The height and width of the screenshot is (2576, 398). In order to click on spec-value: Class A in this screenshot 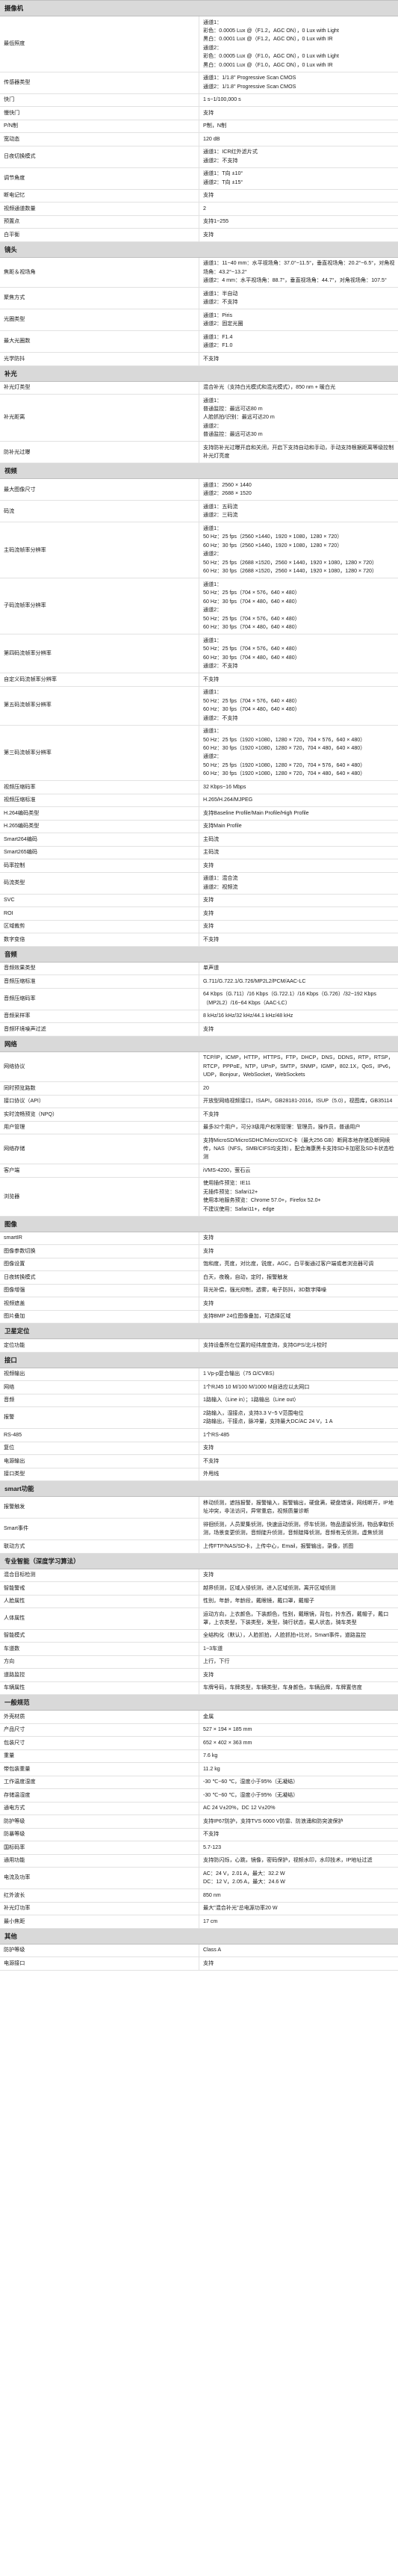, I will do `click(298, 1951)`.